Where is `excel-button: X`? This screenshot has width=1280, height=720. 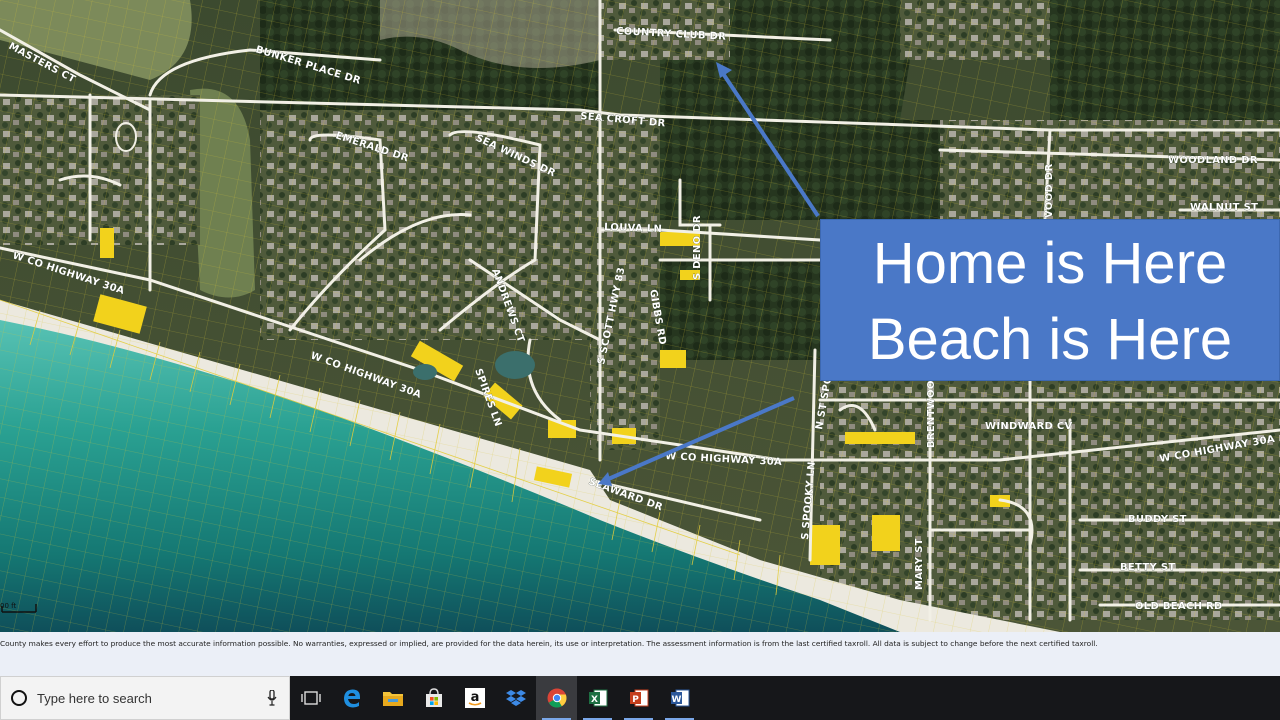
excel-button: X is located at coordinates (597, 698).